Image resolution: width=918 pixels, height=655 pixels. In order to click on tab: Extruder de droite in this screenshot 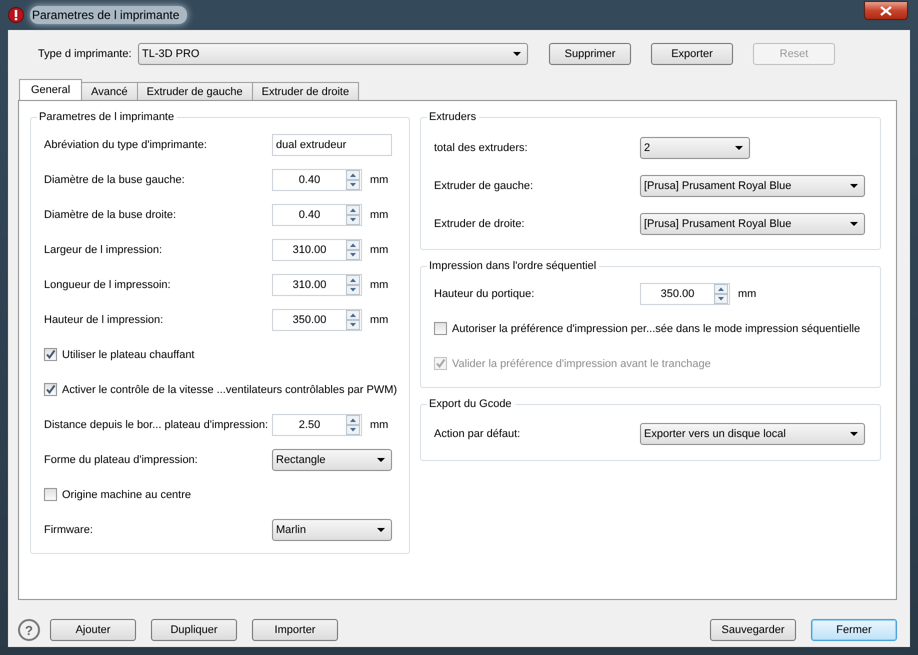, I will do `click(306, 91)`.